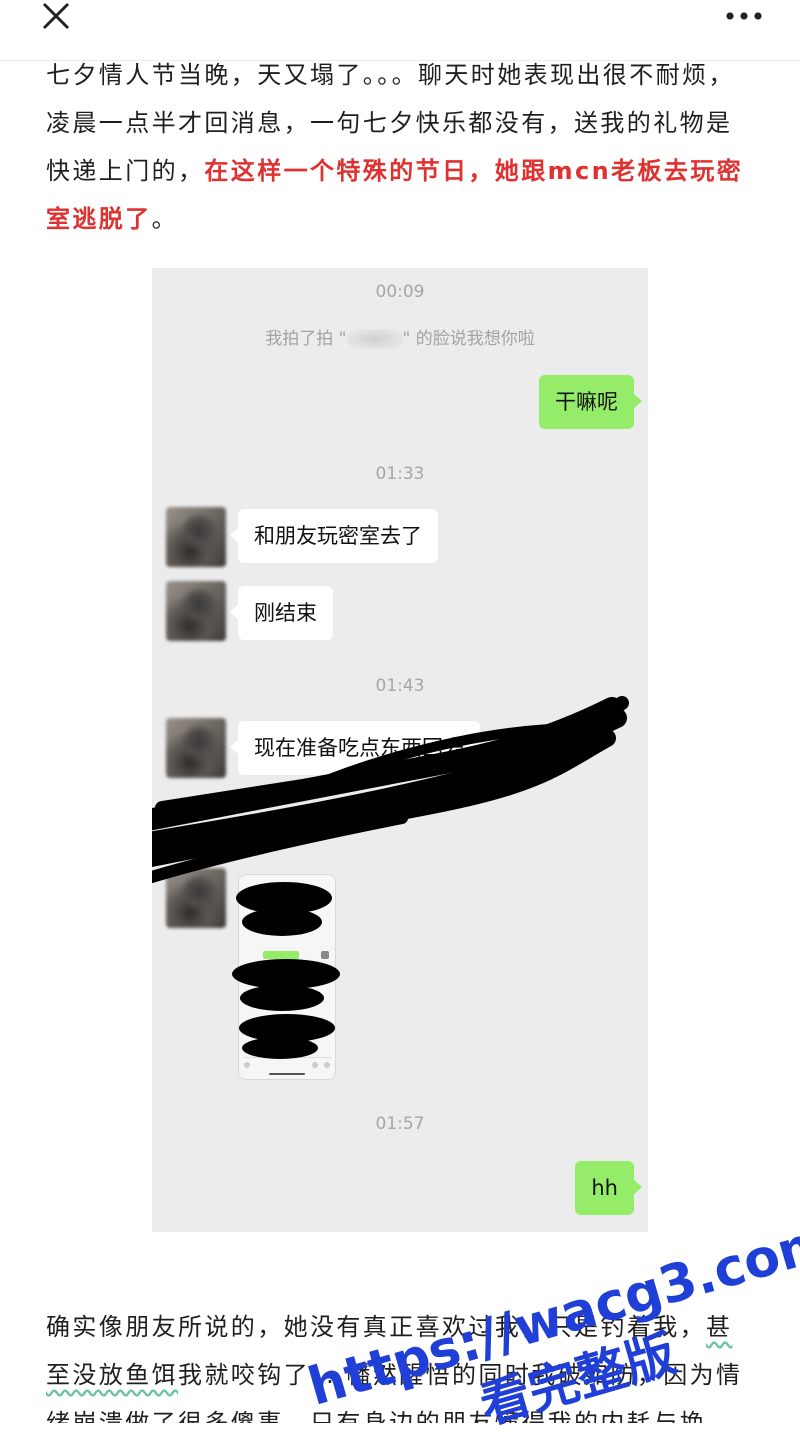  What do you see at coordinates (281, 613) in the screenshot?
I see `incoming-message: 刚结束` at bounding box center [281, 613].